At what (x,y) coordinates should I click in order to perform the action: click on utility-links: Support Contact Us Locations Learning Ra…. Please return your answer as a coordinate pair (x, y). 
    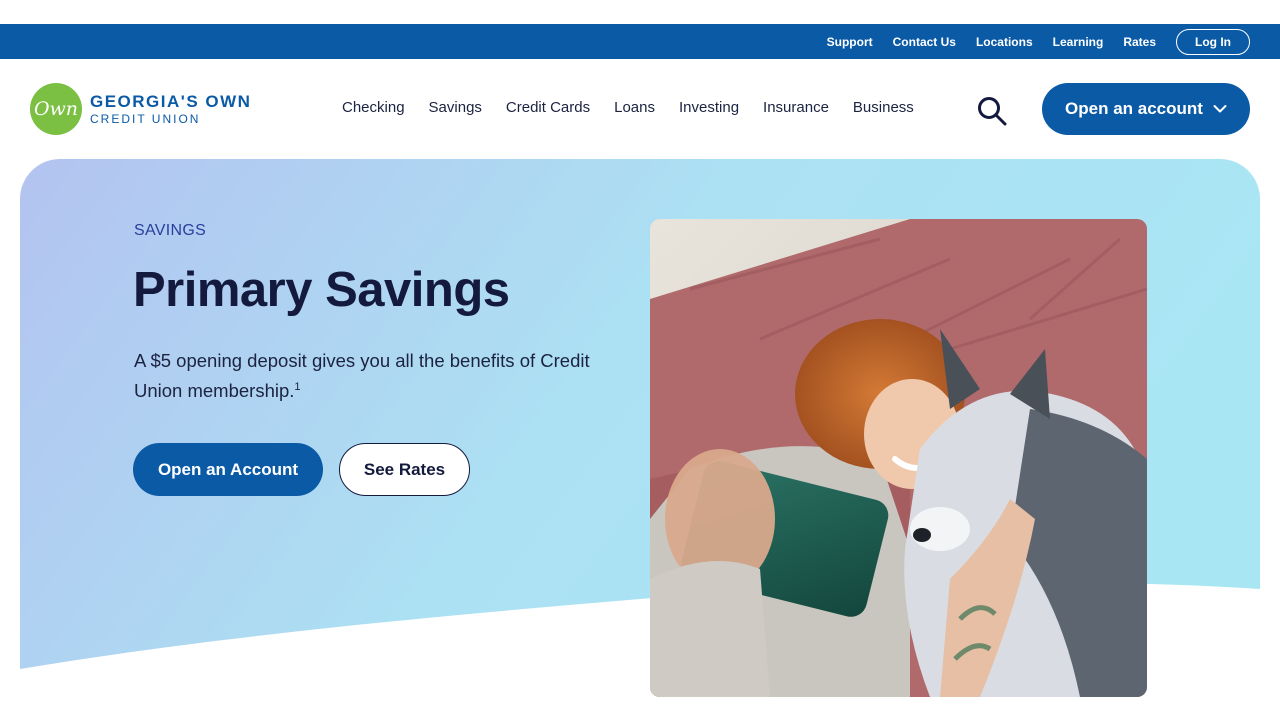
    Looking at the image, I should click on (991, 42).